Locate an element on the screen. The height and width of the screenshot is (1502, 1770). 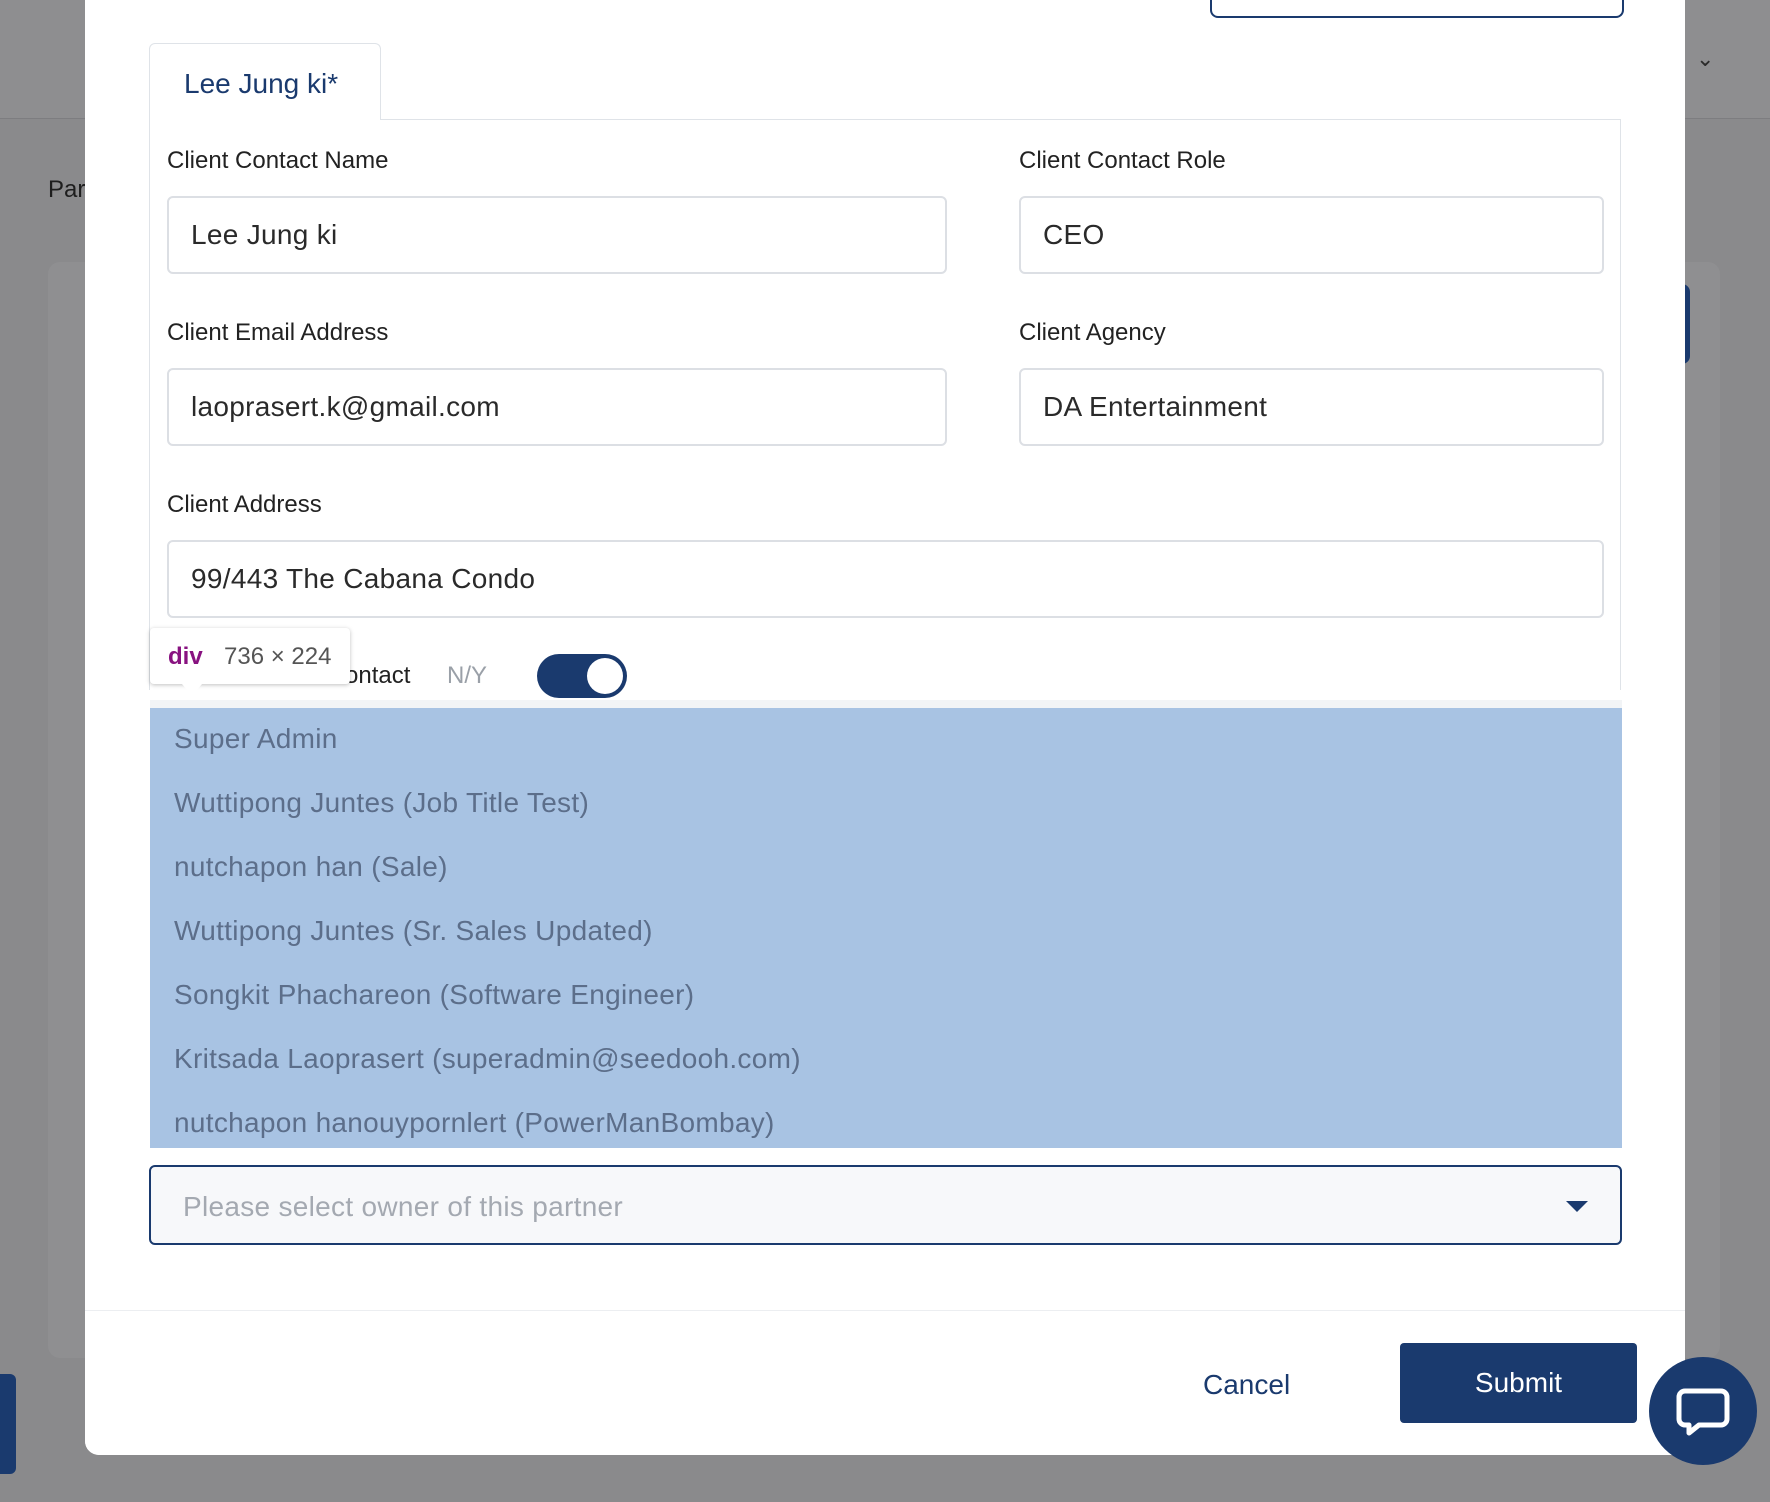
agency-field: DA Entertainment is located at coordinates (1311, 407).